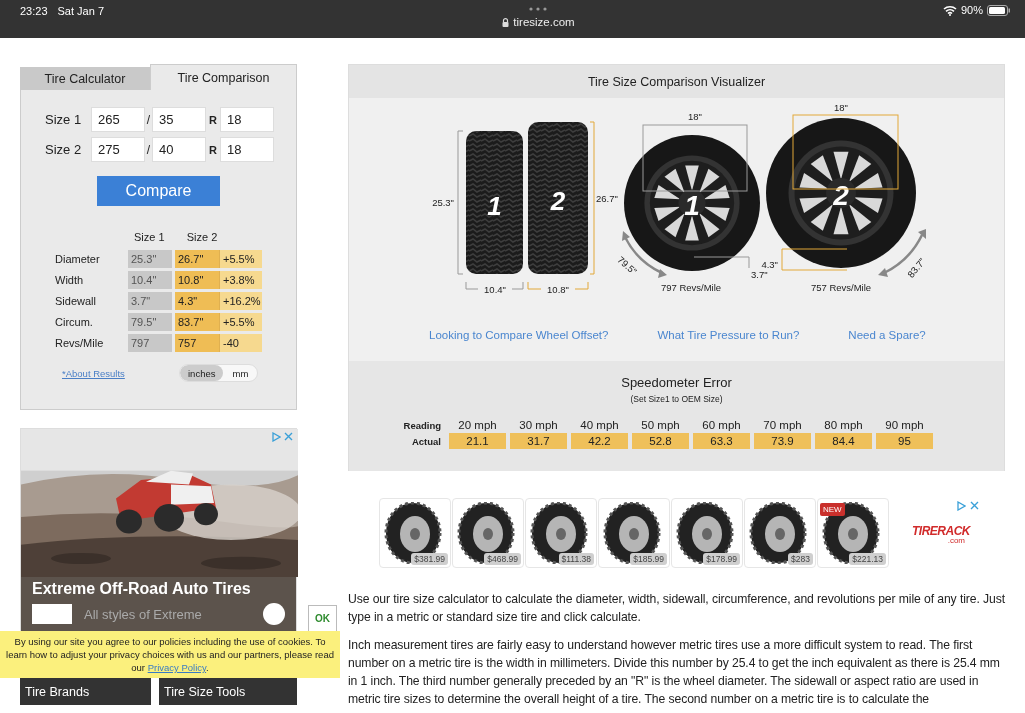 This screenshot has width=1025, height=713. Describe the element at coordinates (538, 9) in the screenshot. I see `more-icon` at that location.